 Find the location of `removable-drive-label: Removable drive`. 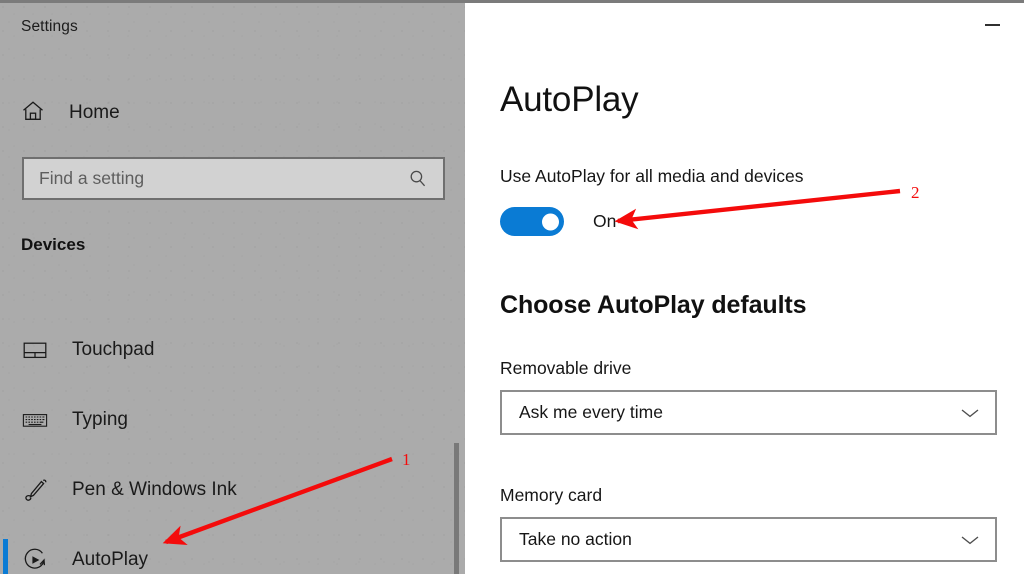

removable-drive-label: Removable drive is located at coordinates (566, 368).